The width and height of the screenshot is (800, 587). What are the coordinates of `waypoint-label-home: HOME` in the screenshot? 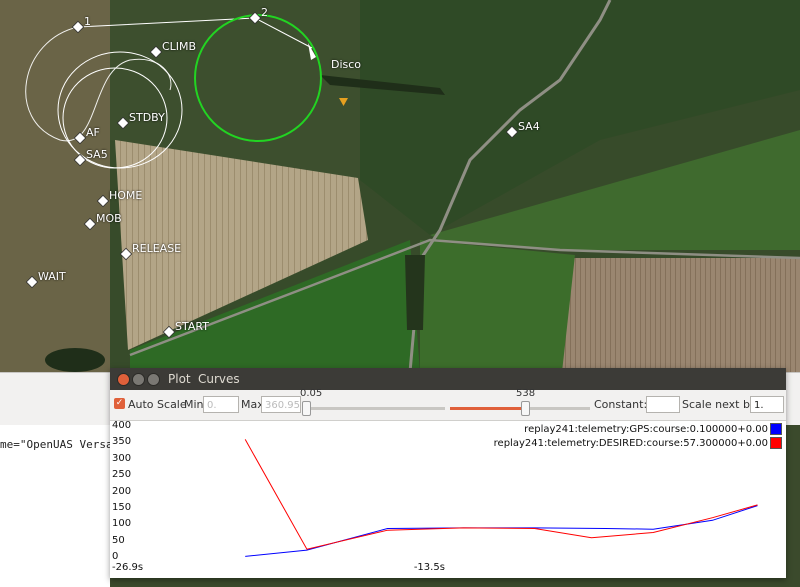 It's located at (126, 195).